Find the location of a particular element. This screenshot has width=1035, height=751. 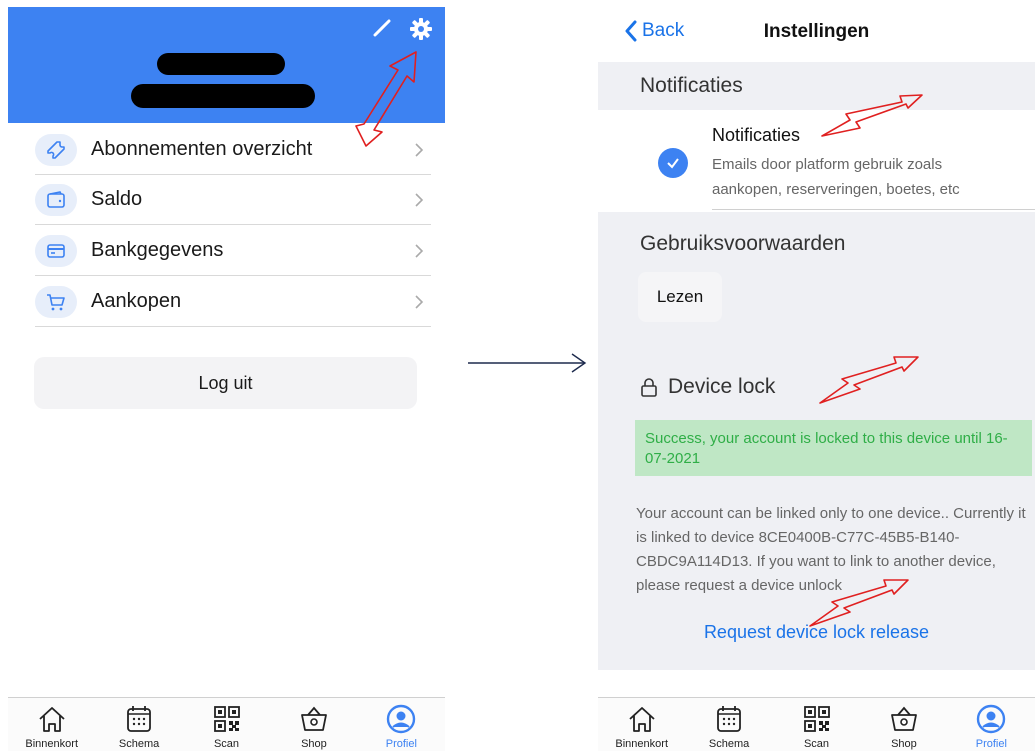

checkbox-checked is located at coordinates (673, 163).